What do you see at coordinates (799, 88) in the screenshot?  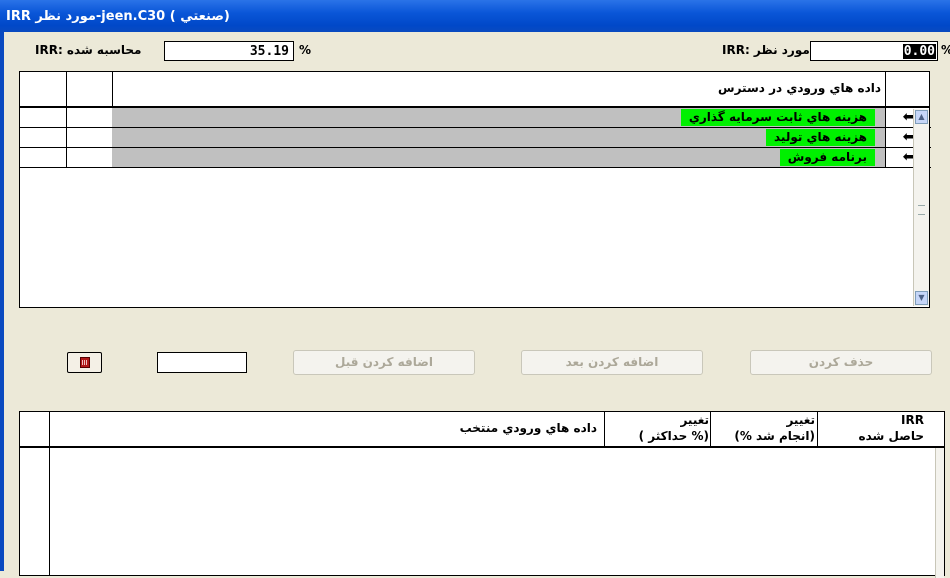 I see `available-inputs-title: داده هاي ورودي در دسترس` at bounding box center [799, 88].